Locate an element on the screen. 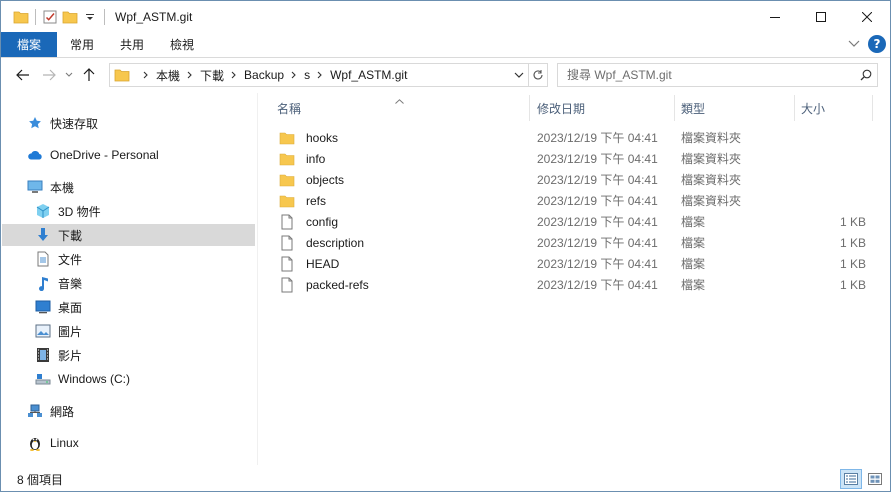  new-folder-icon is located at coordinates (70, 17).